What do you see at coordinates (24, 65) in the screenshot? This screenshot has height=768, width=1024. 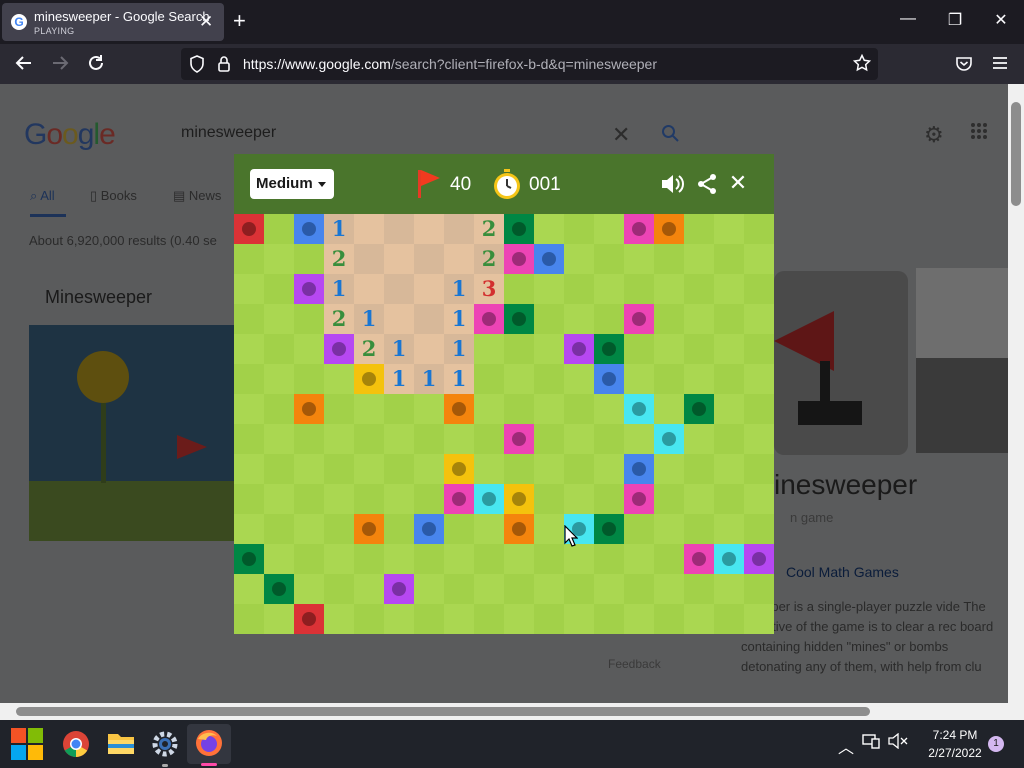 I see `back-icon` at bounding box center [24, 65].